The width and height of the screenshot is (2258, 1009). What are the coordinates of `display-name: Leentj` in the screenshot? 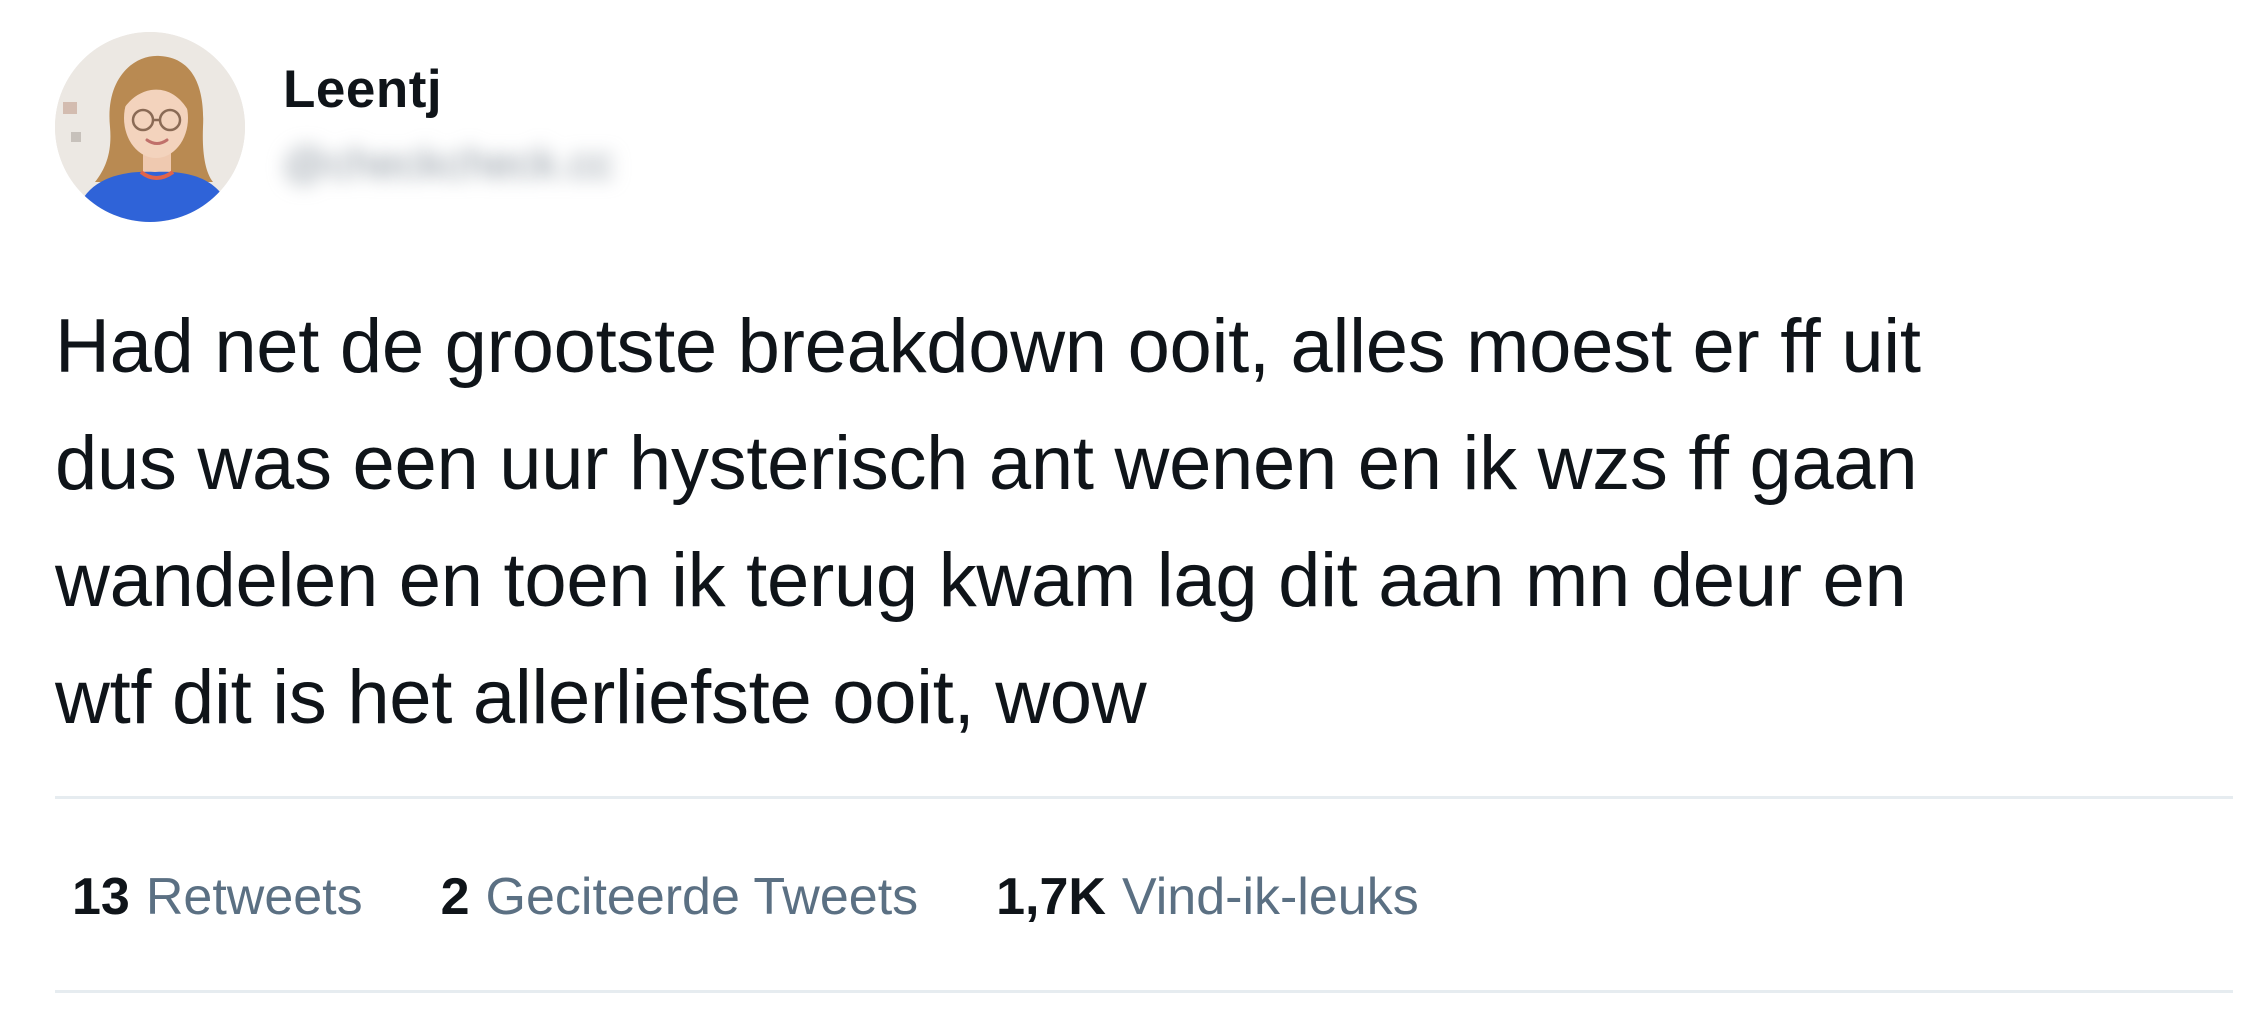 It's located at (362, 90).